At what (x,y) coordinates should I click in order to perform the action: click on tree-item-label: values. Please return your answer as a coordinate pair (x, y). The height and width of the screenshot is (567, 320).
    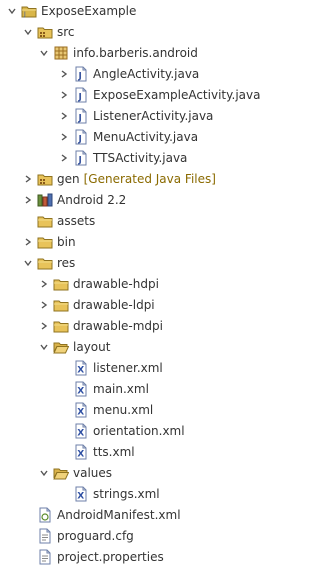
    Looking at the image, I should click on (93, 472).